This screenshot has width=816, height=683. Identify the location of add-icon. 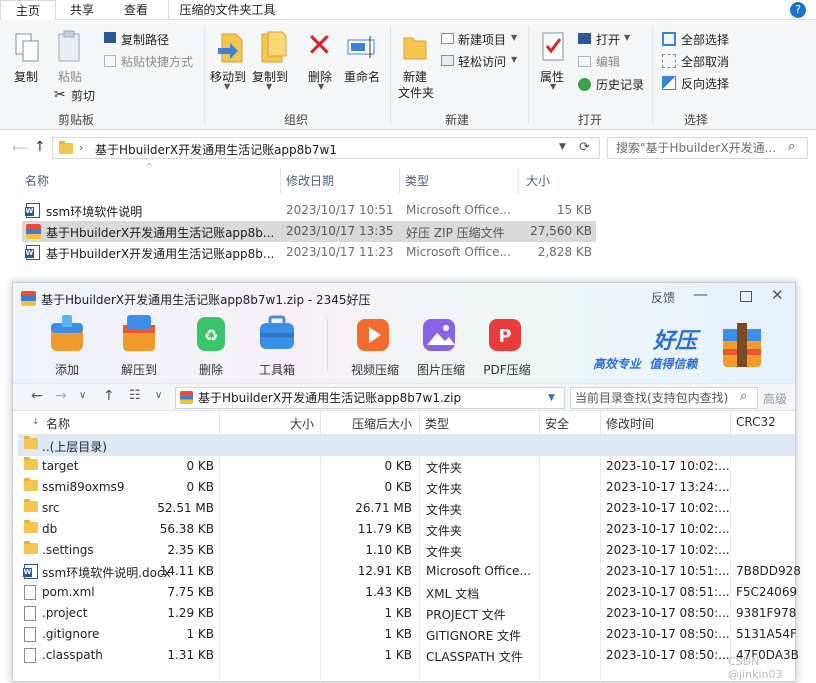
(67, 334).